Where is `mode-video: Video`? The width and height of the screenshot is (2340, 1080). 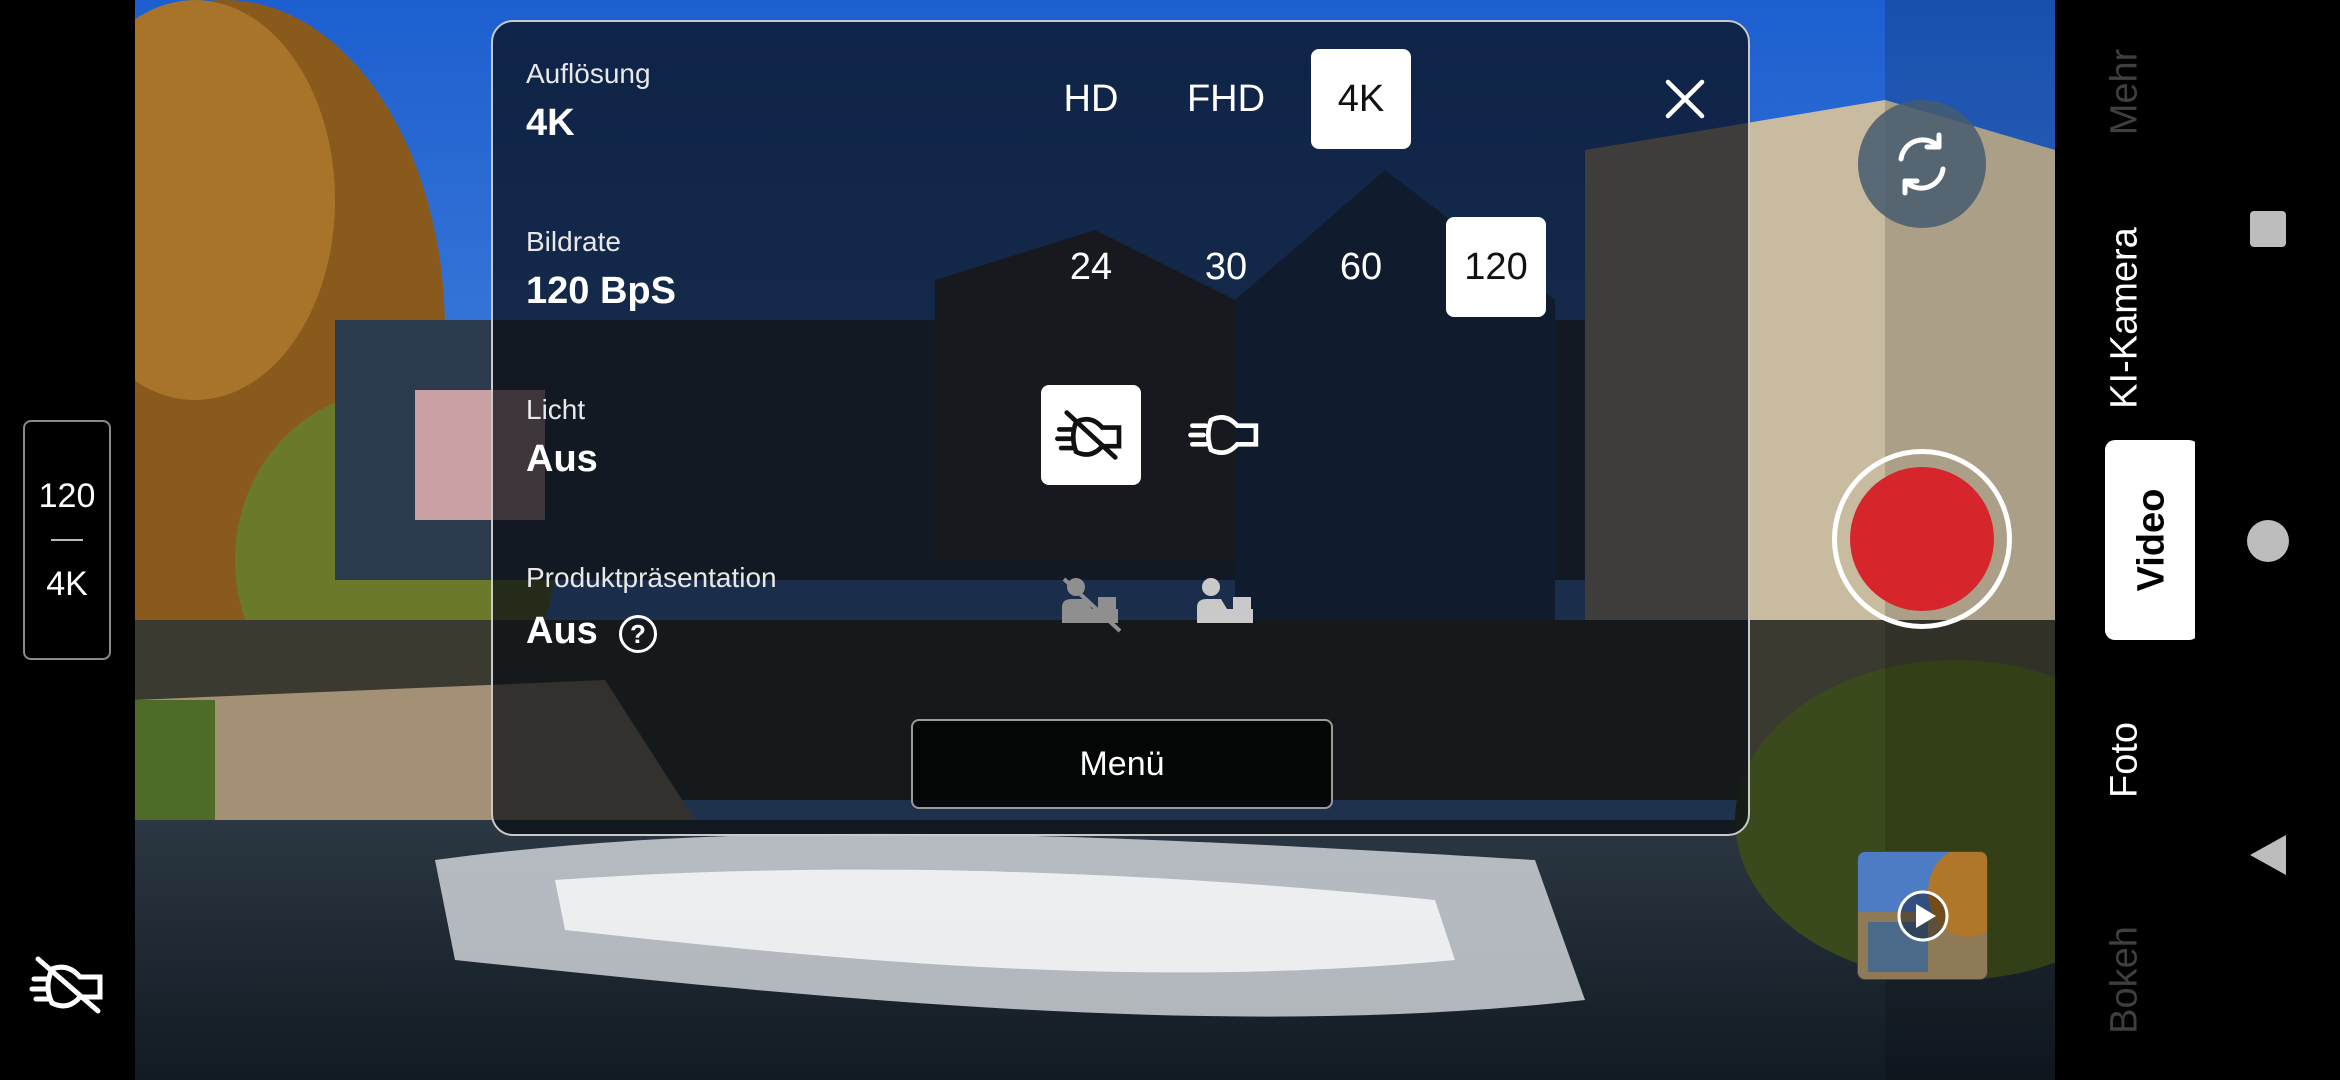 mode-video: Video is located at coordinates (2152, 540).